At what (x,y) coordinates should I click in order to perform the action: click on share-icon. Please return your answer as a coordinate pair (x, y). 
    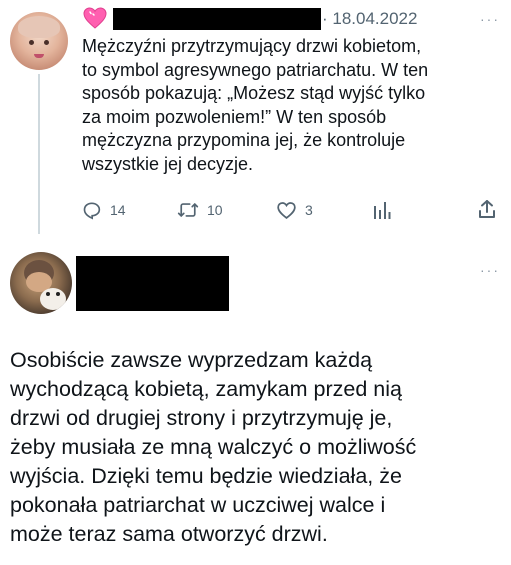
    Looking at the image, I should click on (487, 209).